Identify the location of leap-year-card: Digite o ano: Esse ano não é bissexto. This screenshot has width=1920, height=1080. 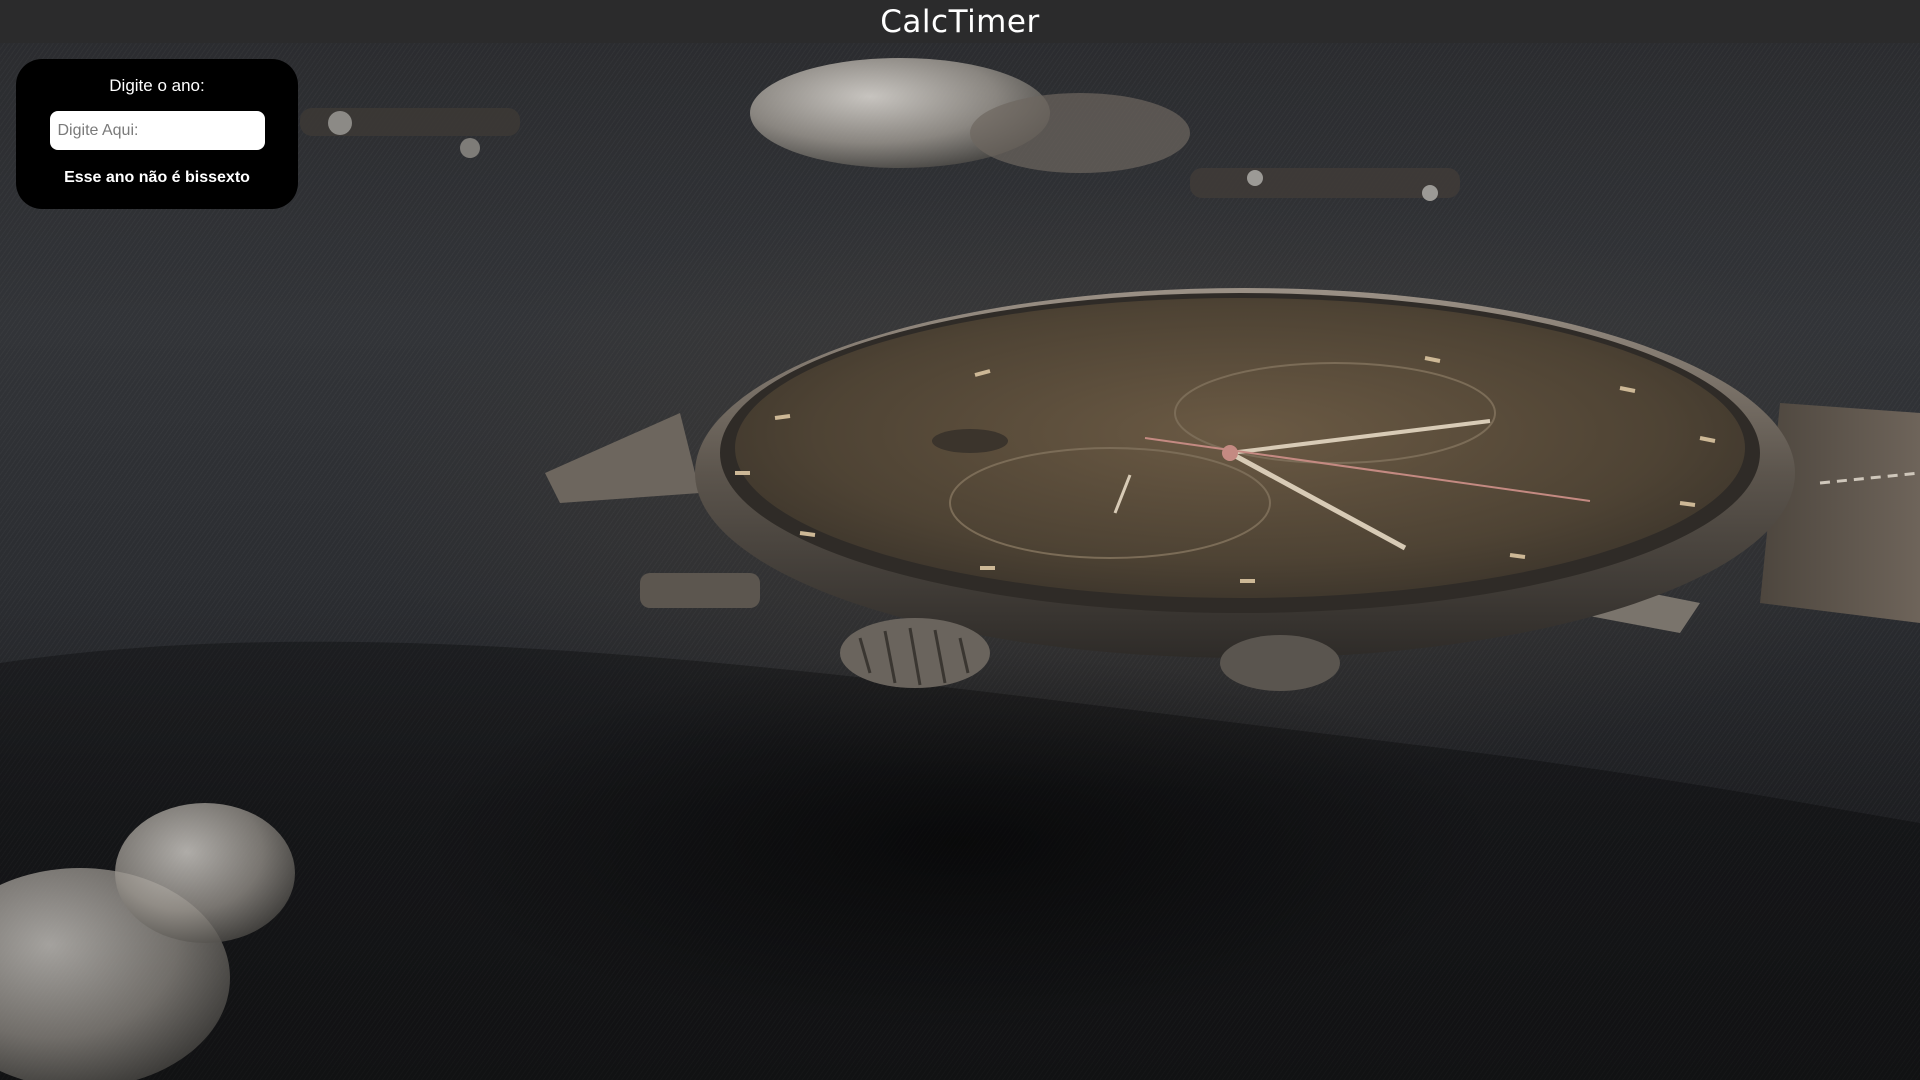
(157, 134).